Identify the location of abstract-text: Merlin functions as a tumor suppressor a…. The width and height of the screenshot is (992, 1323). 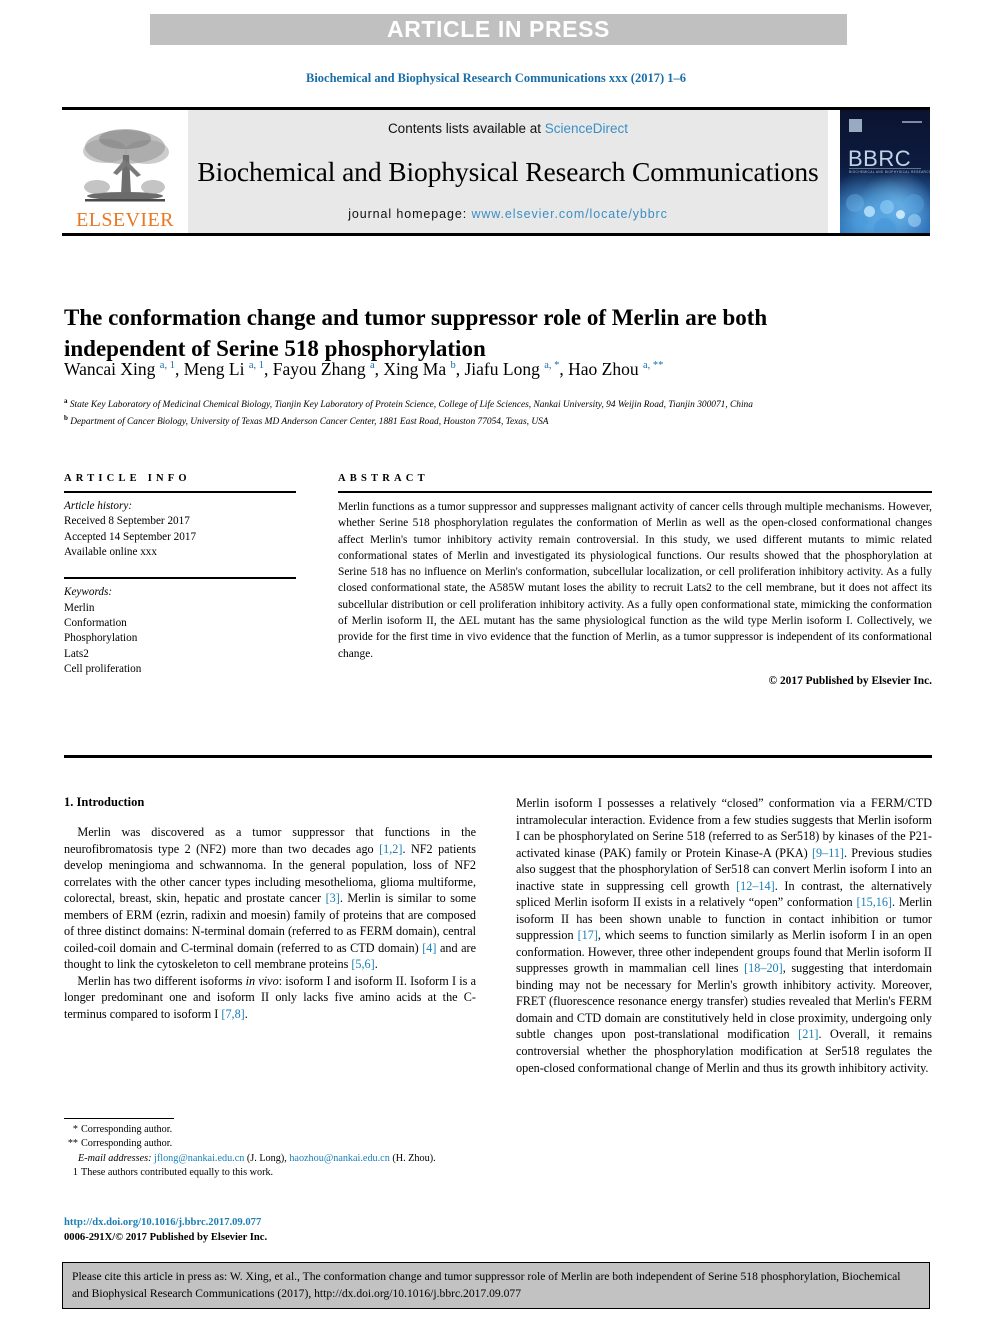
(635, 580).